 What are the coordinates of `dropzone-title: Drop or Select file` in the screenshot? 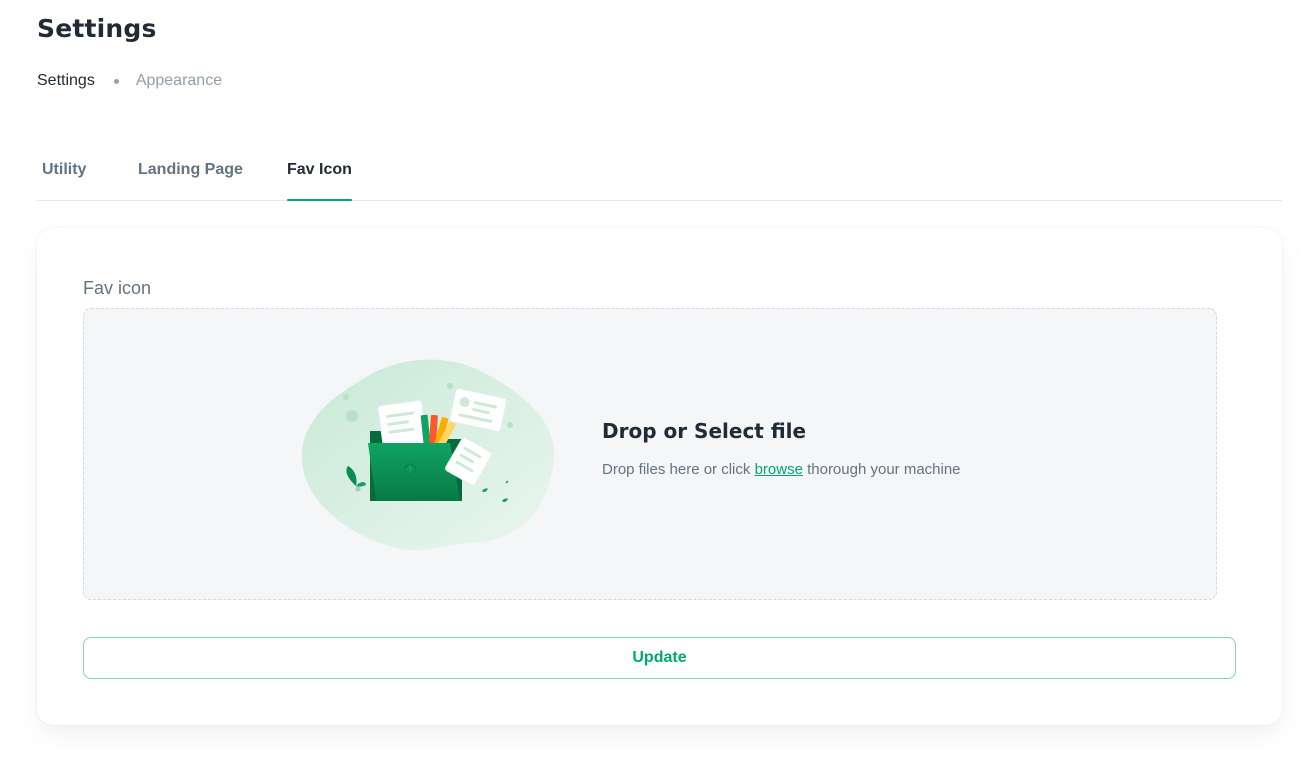 It's located at (704, 431).